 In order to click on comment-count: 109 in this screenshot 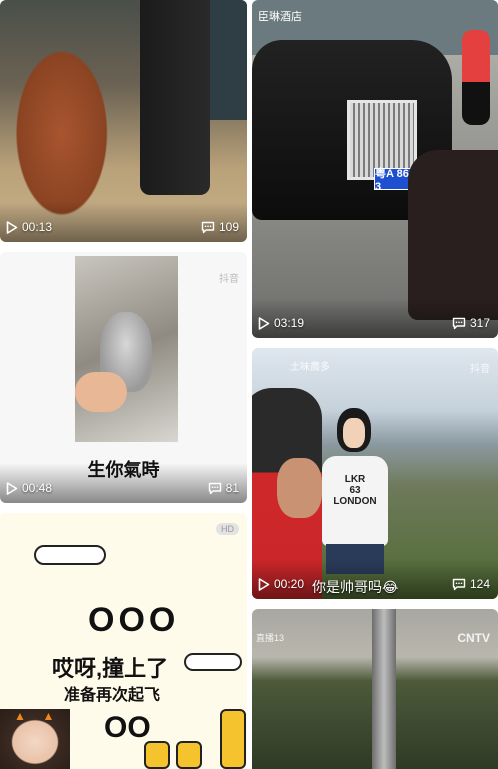, I will do `click(228, 227)`.